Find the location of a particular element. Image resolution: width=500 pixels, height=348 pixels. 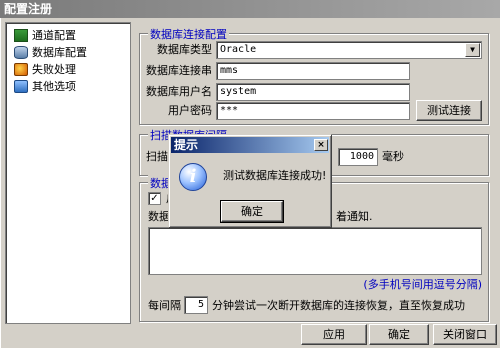

db-type-value: Oracle is located at coordinates (238, 49).